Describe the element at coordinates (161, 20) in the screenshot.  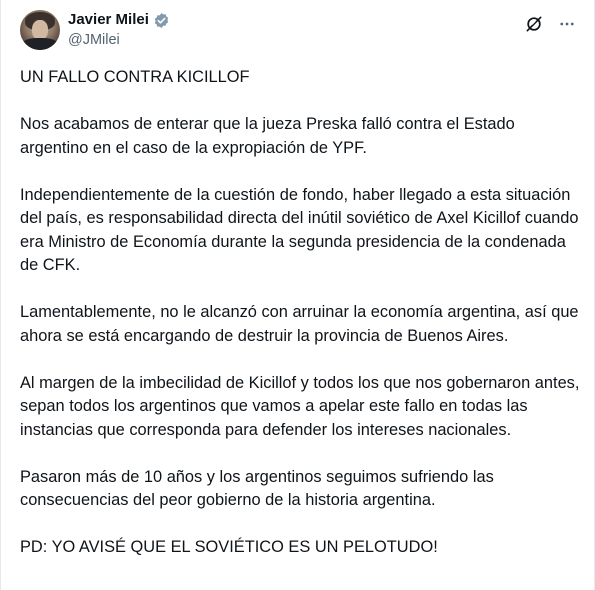
I see `verified-badge-icon` at that location.